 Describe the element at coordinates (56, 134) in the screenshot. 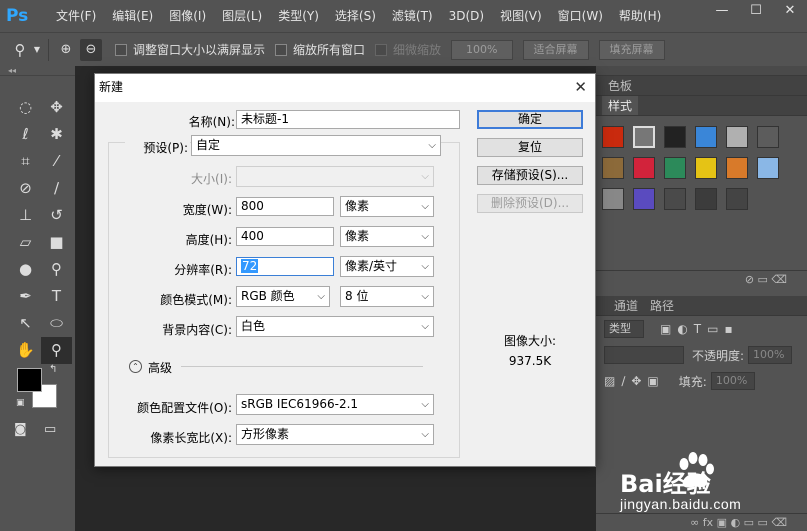

I see `magic-wand-icon: ✱` at that location.